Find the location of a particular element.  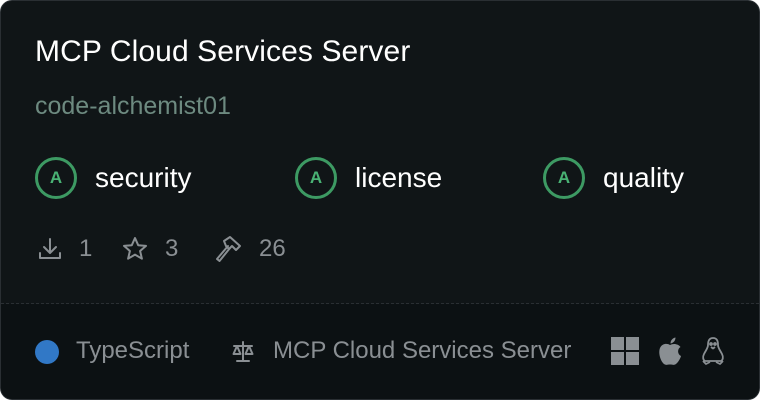

linux-icon is located at coordinates (713, 351).